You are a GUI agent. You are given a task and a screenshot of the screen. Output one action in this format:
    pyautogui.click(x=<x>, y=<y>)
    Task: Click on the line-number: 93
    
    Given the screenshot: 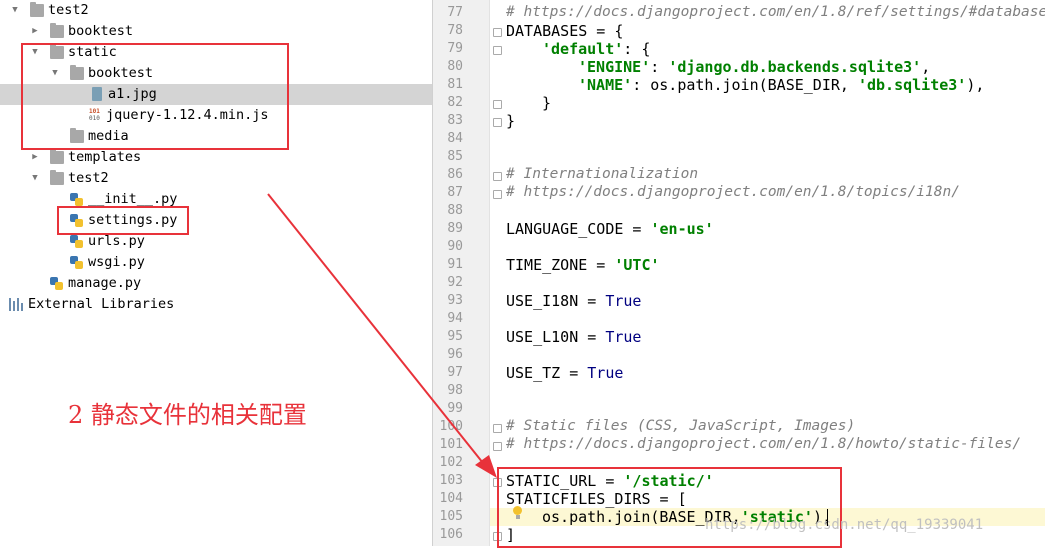 What is the action you would take?
    pyautogui.click(x=455, y=300)
    